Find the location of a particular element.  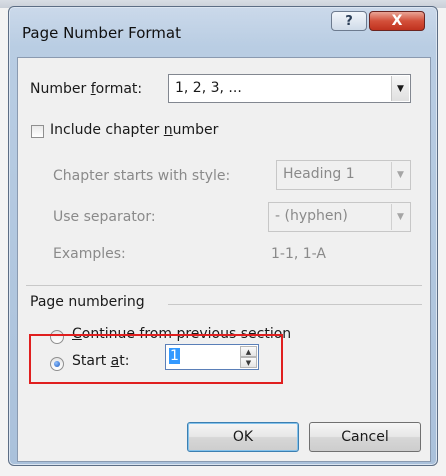

separator-dropdown: - (hyphen) ▼ is located at coordinates (339, 217).